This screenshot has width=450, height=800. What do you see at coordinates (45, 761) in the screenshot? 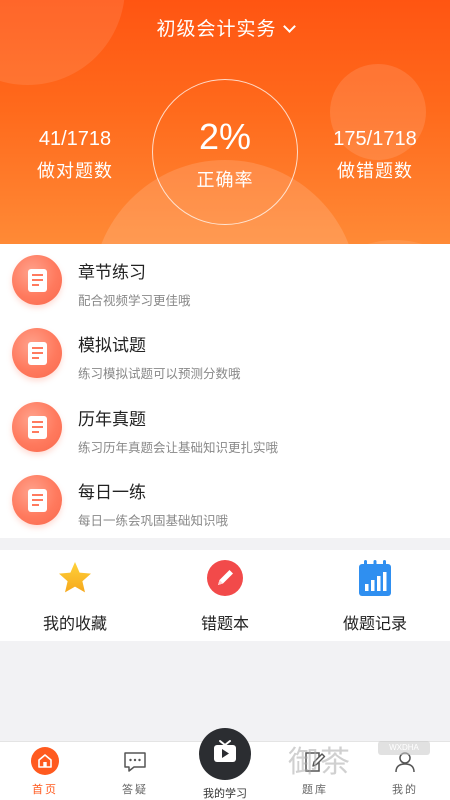
I see `home-icon` at bounding box center [45, 761].